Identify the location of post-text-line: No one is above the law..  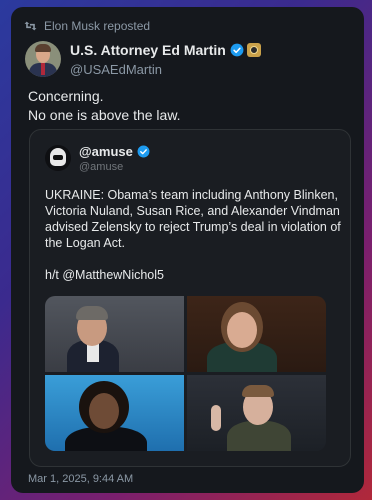
(104, 115).